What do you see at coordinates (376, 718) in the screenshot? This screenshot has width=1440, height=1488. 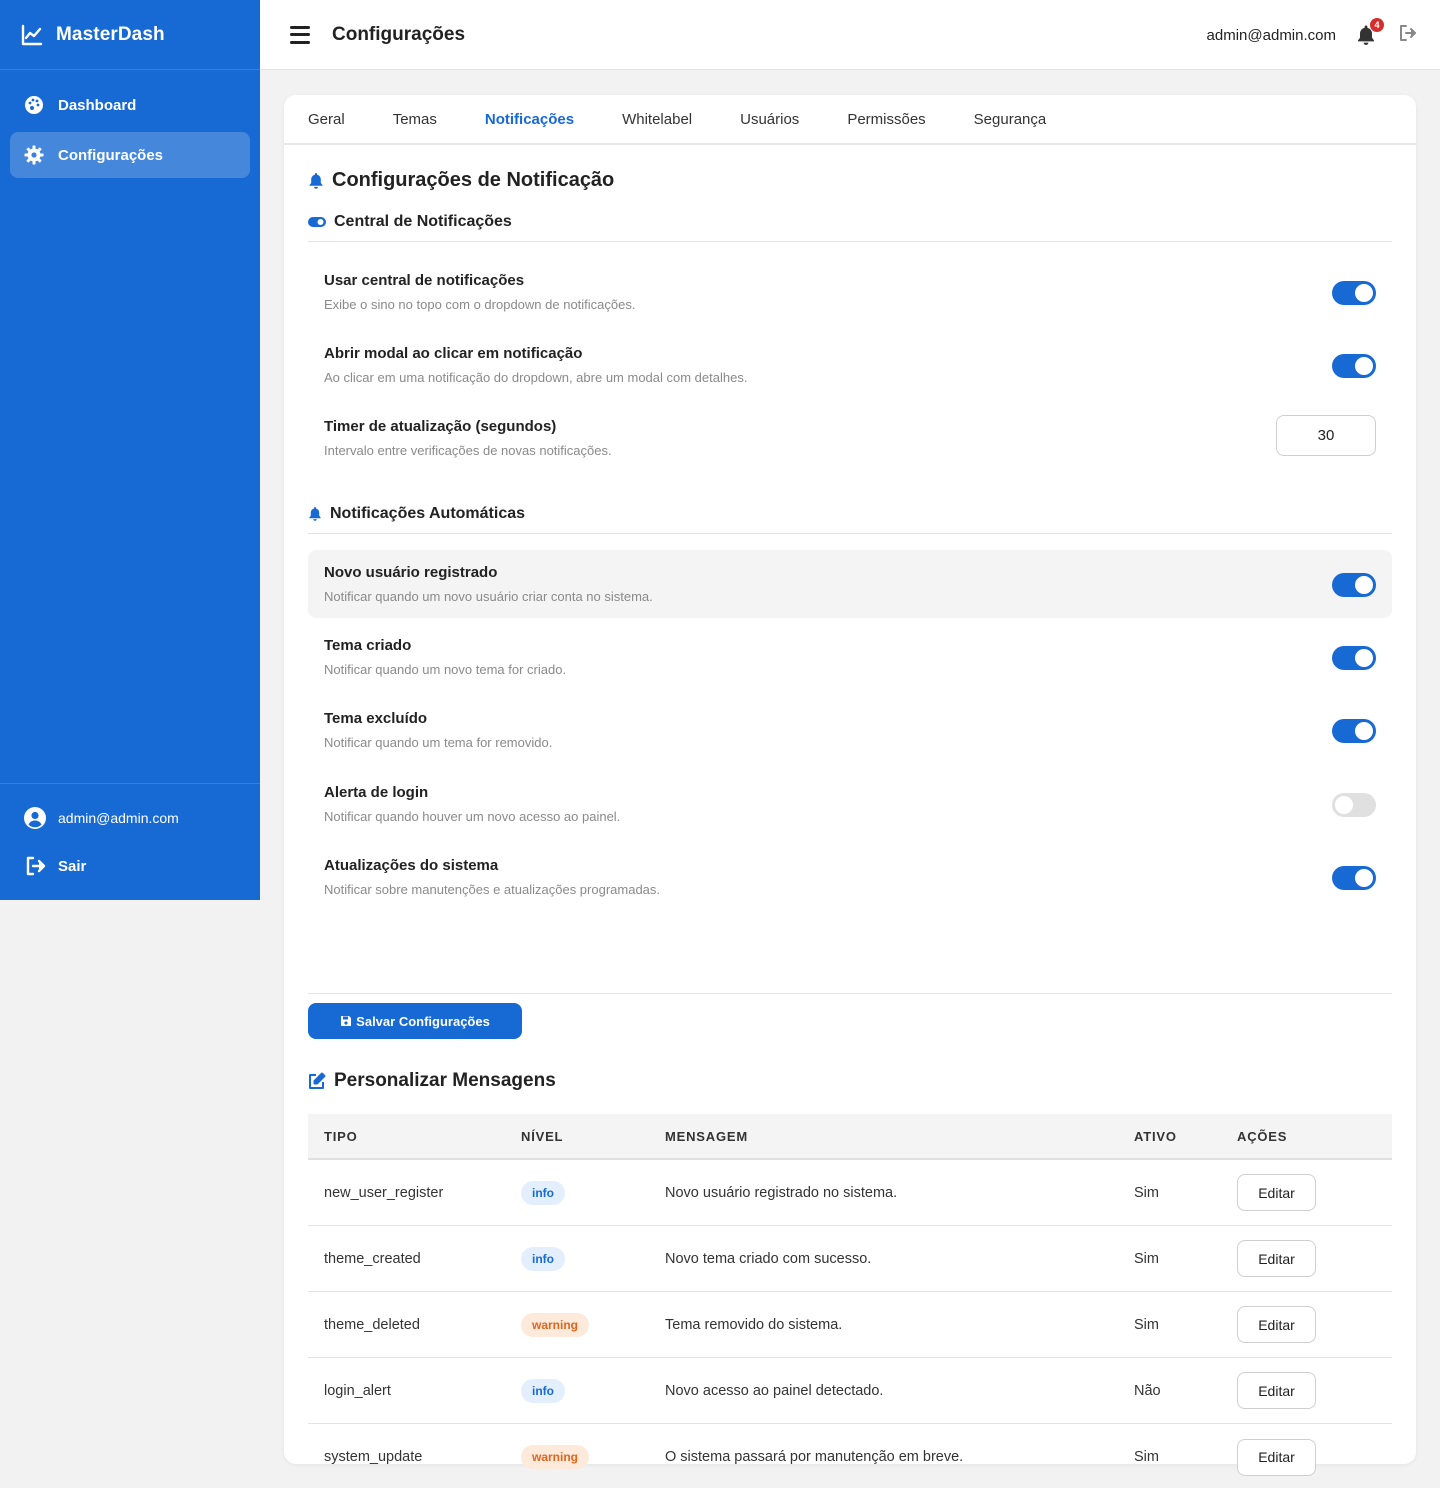 I see `setting-label: Tema excluído` at bounding box center [376, 718].